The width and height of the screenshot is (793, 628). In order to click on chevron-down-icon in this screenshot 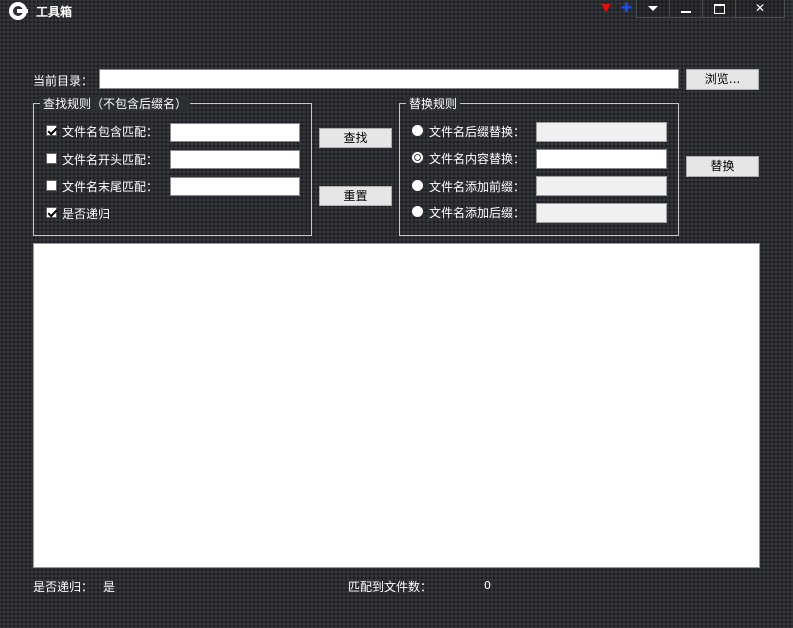, I will do `click(653, 8)`.